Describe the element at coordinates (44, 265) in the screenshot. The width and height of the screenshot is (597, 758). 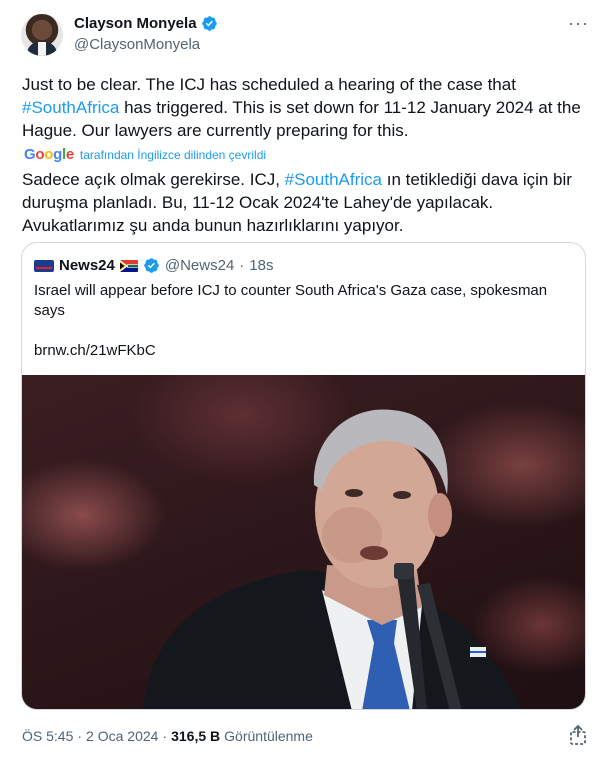
I see `news24-logo-icon` at that location.